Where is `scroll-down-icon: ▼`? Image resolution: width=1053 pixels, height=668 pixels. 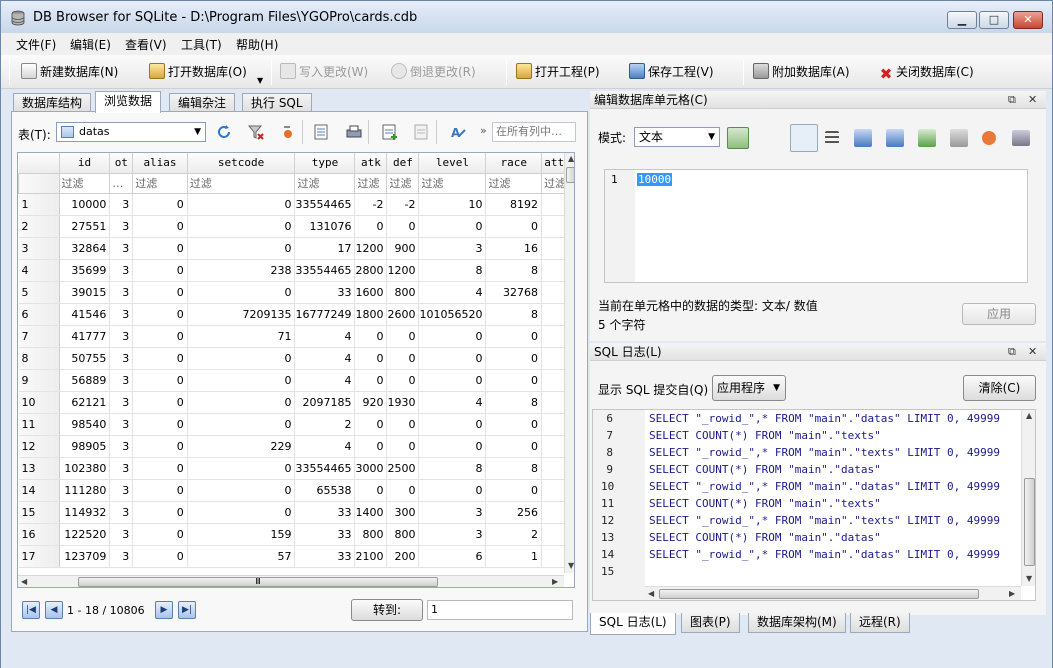 scroll-down-icon: ▼ is located at coordinates (571, 565).